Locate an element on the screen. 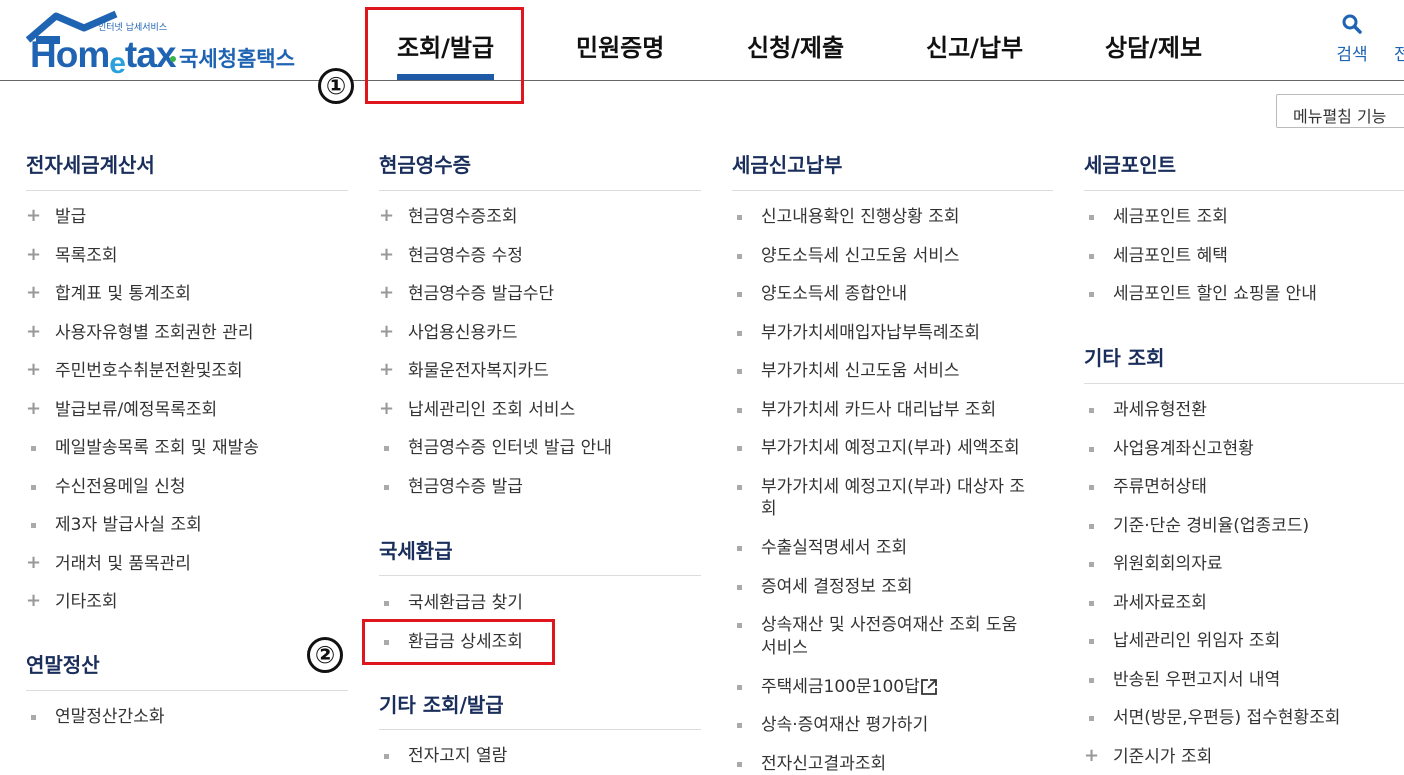 The height and width of the screenshot is (775, 1404). menu-item-label: 부가가치세 카드사 대리납부 조회 is located at coordinates (879, 409).